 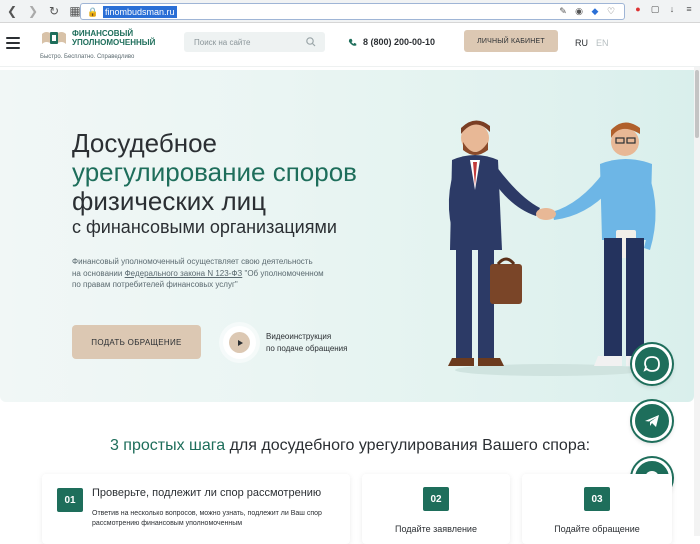 I want to click on step-number-1: 01, so click(x=70, y=500).